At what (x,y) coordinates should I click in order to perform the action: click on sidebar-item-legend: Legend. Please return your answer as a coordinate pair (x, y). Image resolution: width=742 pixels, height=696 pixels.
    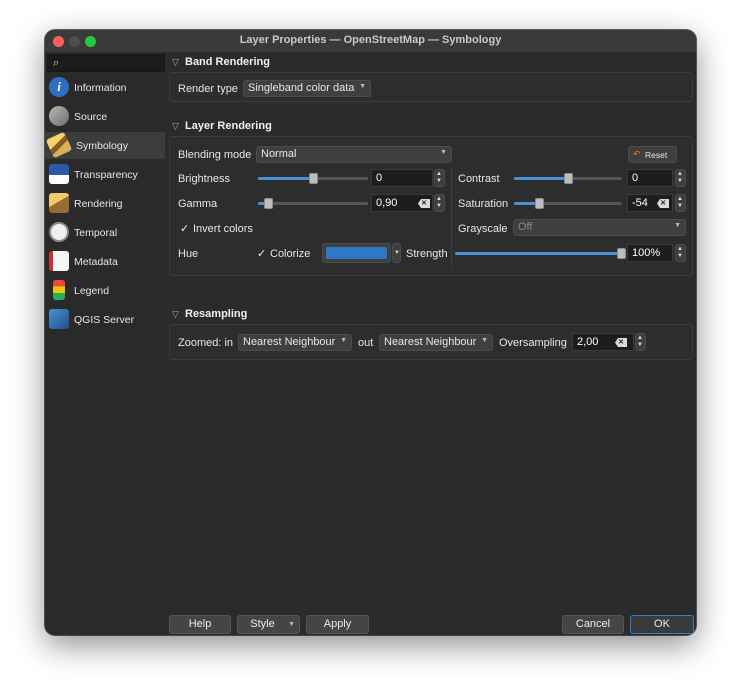
    Looking at the image, I should click on (105, 290).